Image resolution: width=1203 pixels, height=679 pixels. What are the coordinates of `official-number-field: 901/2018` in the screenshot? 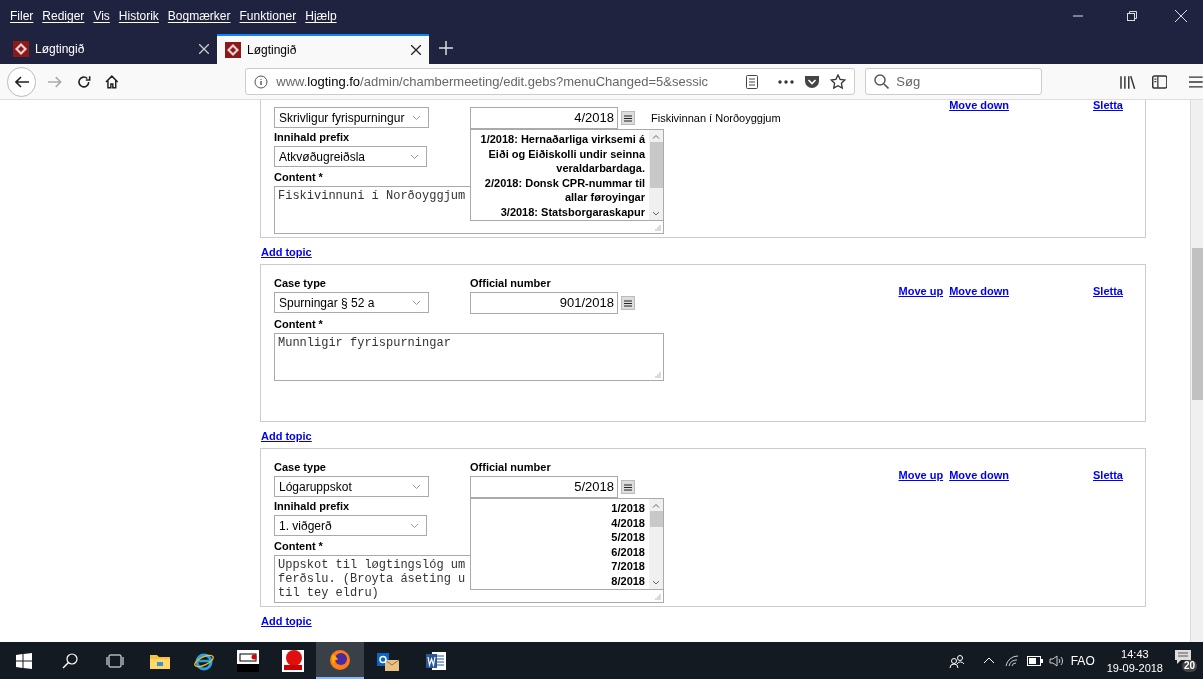 It's located at (544, 303).